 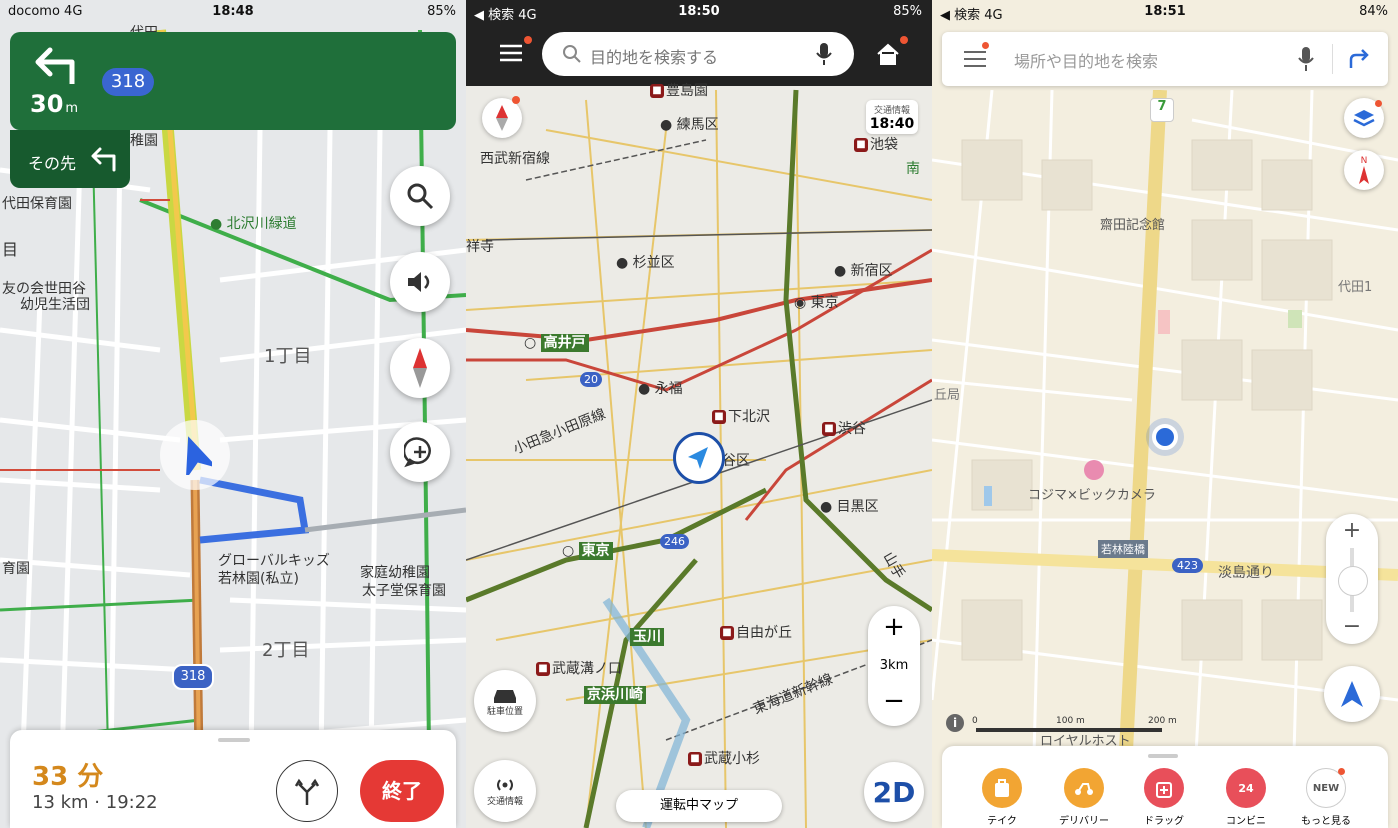 I want to click on turn-instruction-card: 30 m 318, so click(x=233, y=81).